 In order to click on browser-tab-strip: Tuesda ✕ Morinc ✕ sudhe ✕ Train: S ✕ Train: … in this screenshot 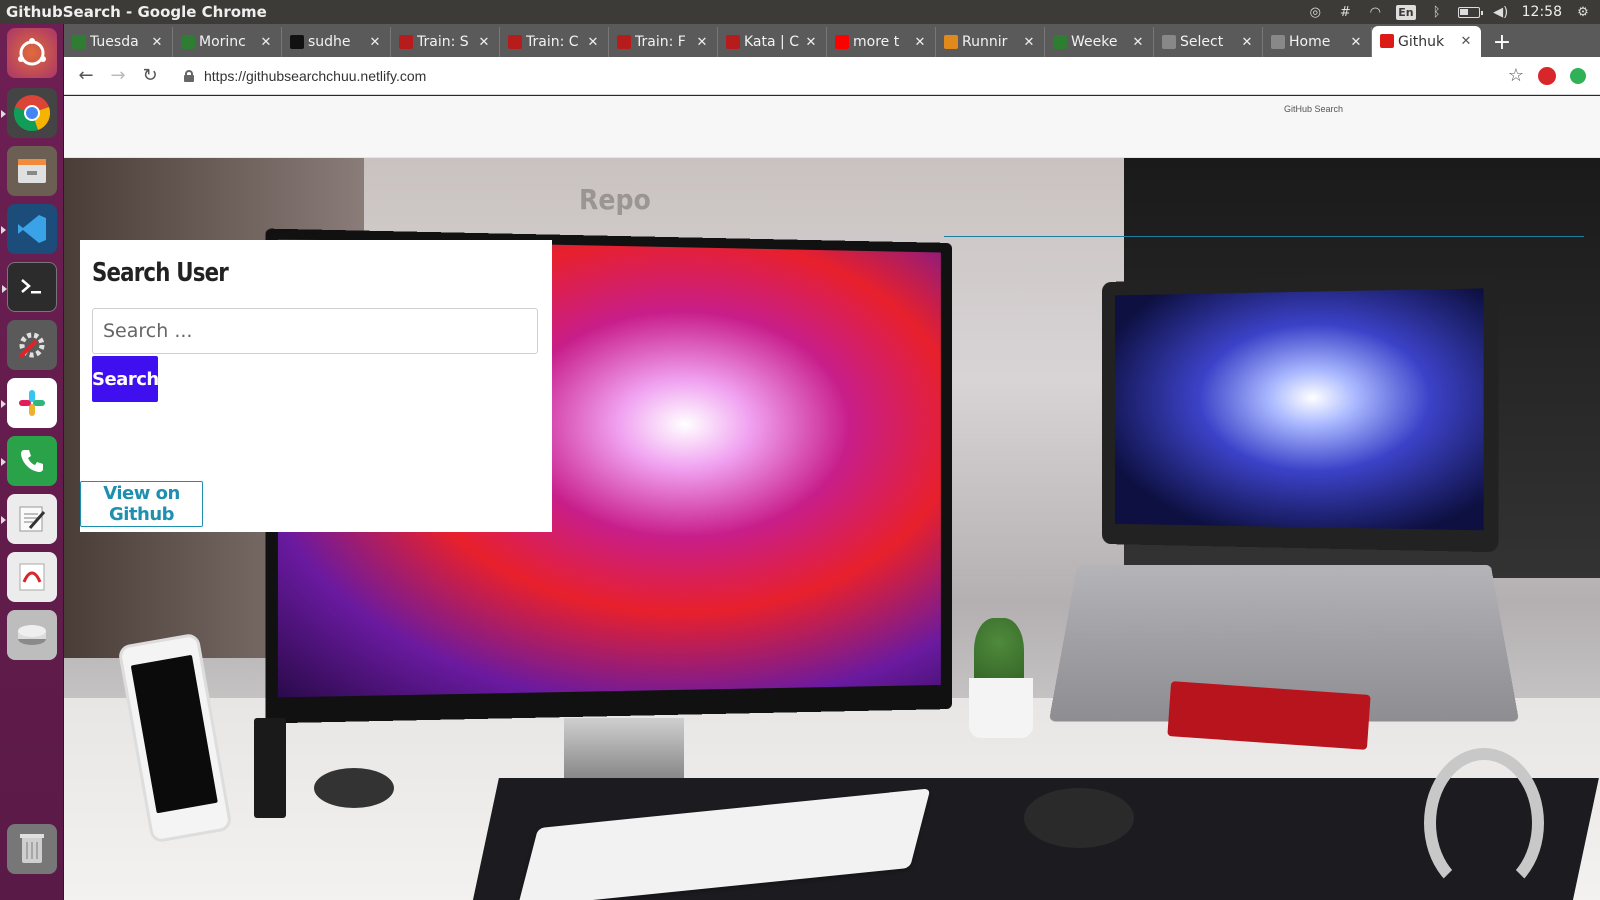, I will do `click(832, 40)`.